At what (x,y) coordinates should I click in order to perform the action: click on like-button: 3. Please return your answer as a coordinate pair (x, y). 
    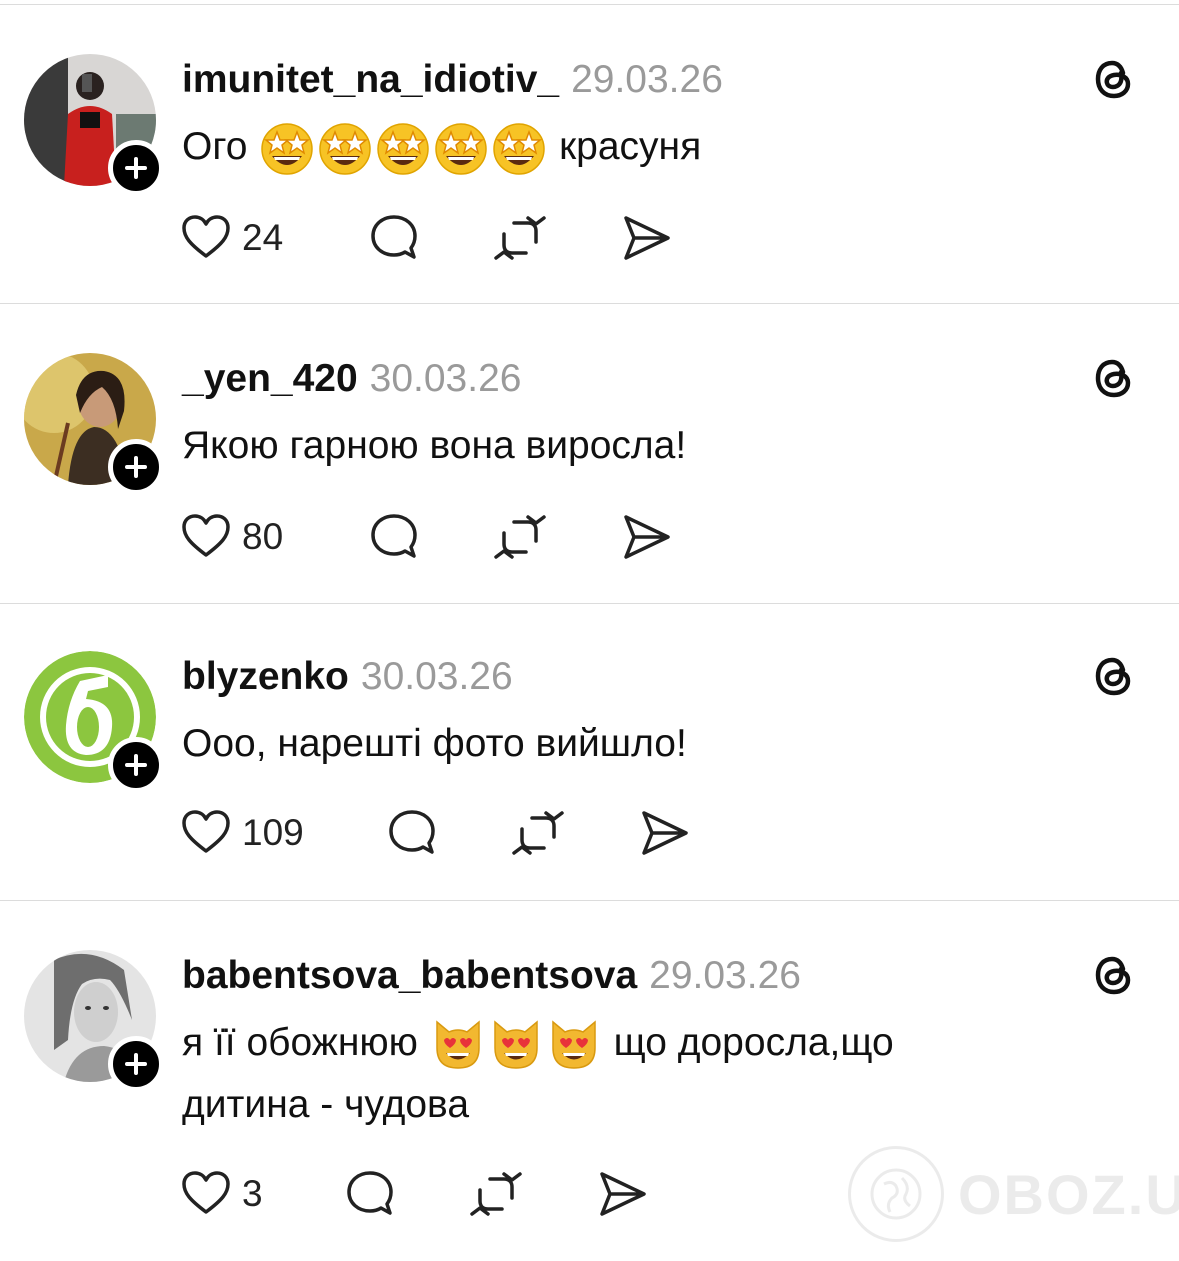
    Looking at the image, I should click on (221, 1194).